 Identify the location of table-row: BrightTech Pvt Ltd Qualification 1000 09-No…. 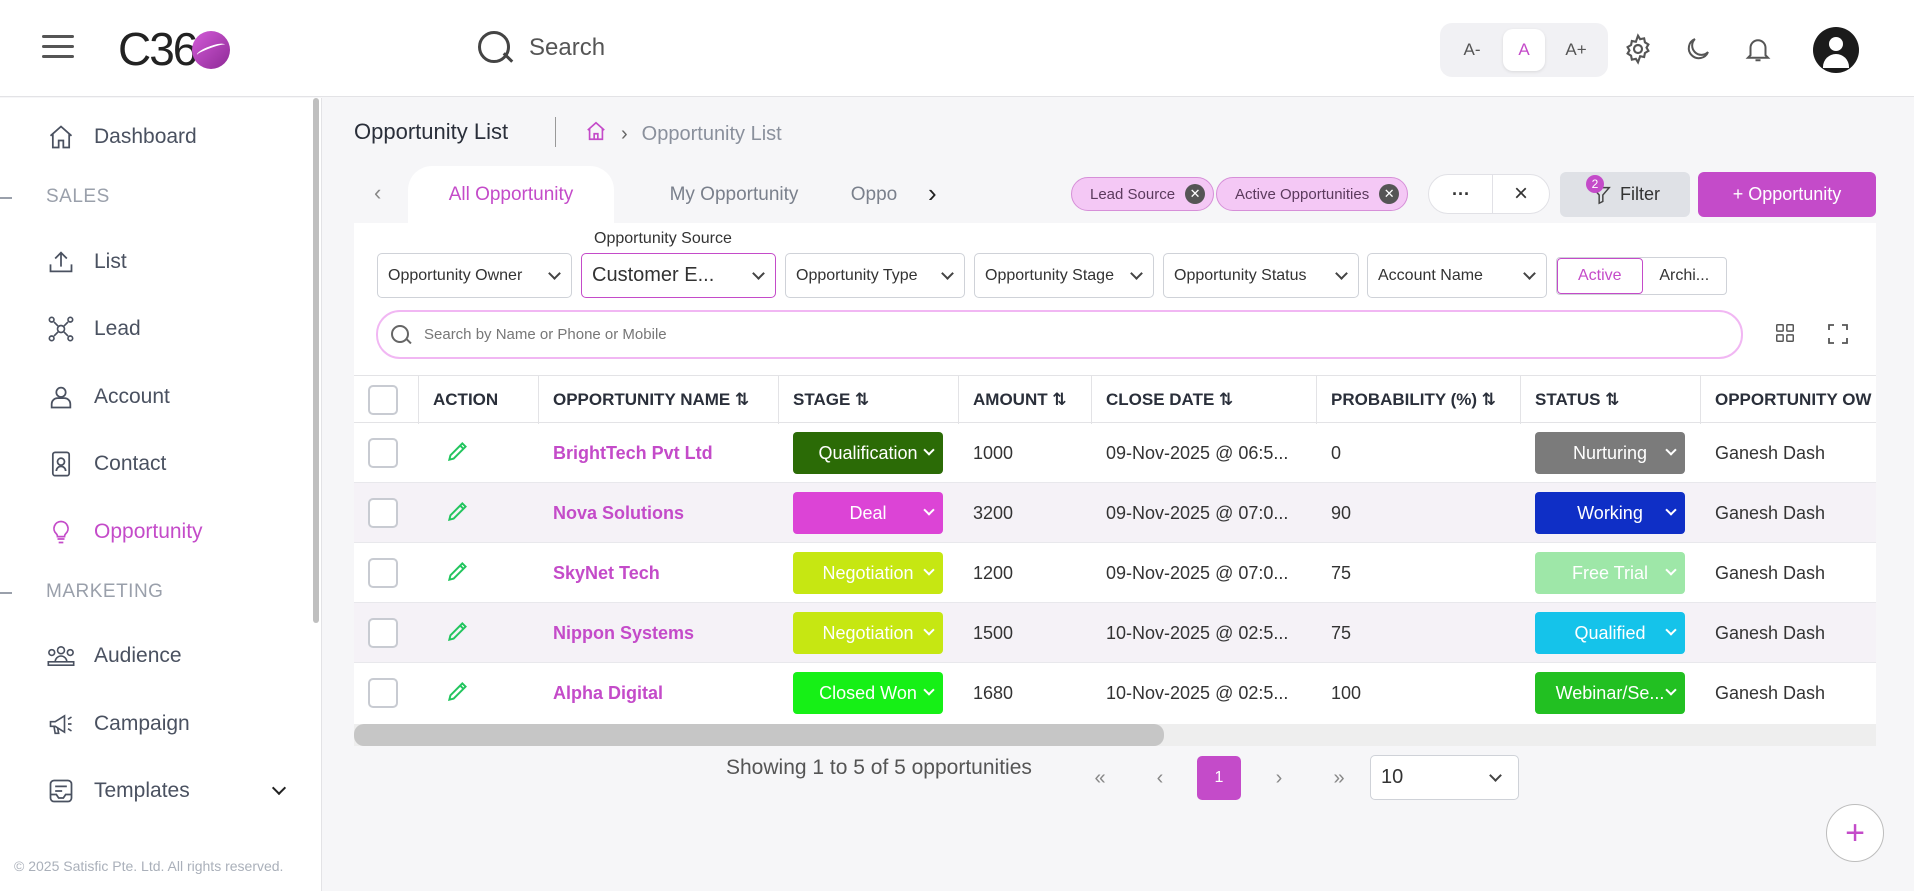
(1115, 453).